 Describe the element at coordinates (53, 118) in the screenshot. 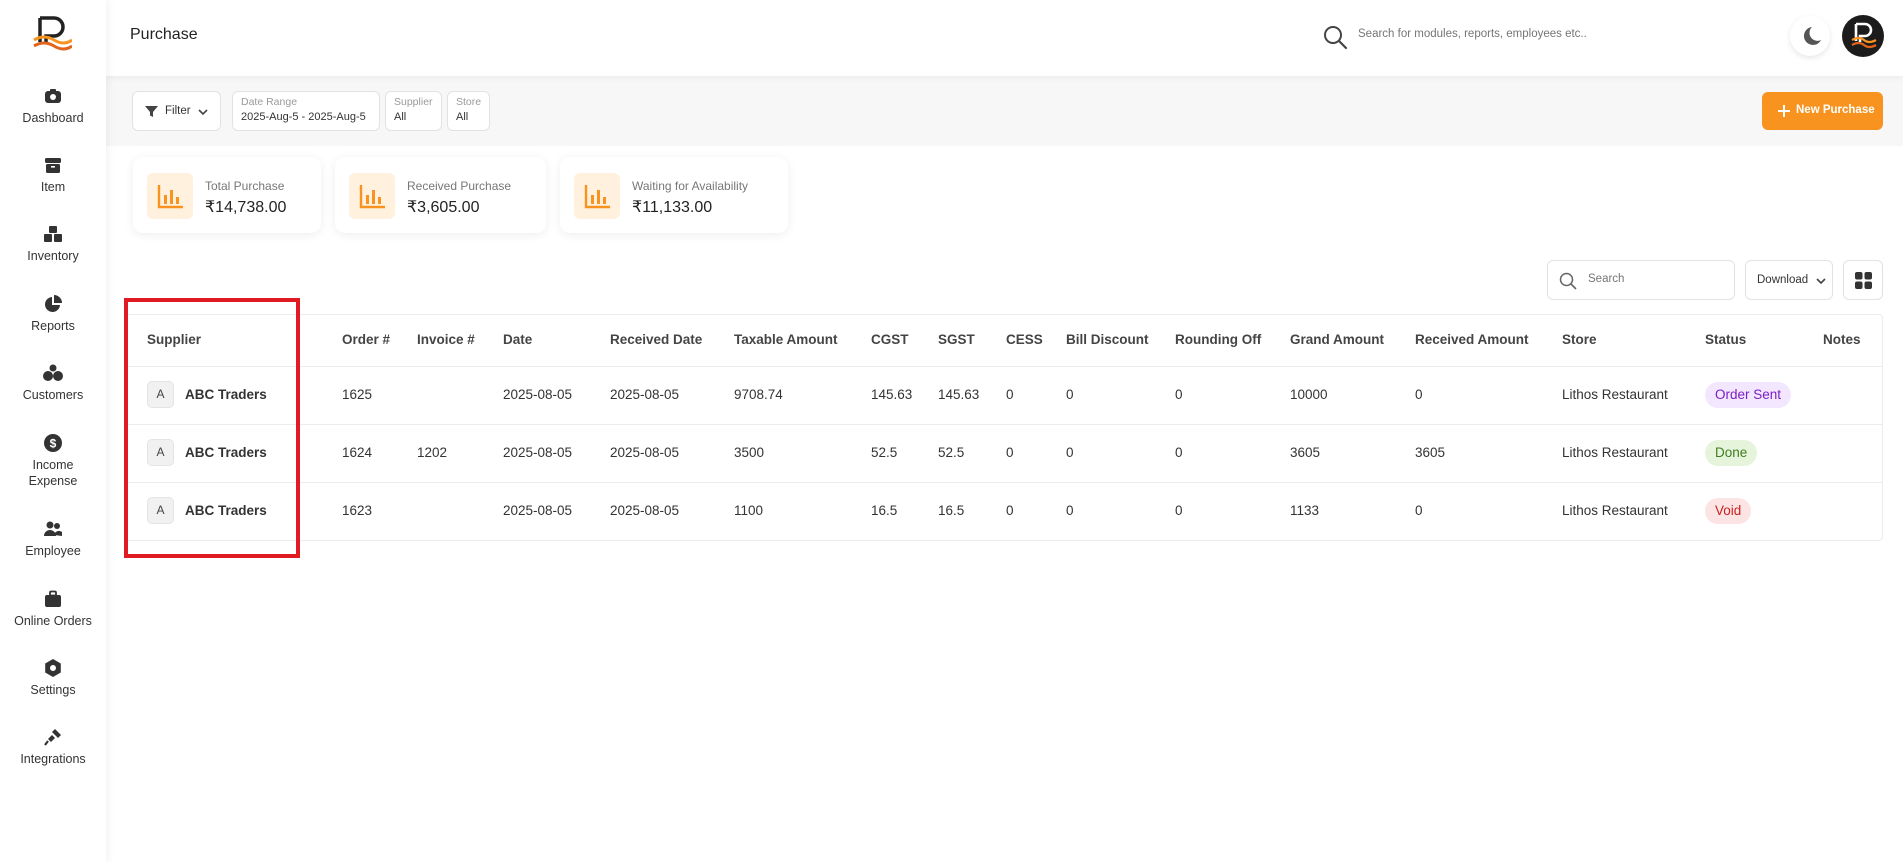

I see `sidebar-item-label: Dashboard` at that location.